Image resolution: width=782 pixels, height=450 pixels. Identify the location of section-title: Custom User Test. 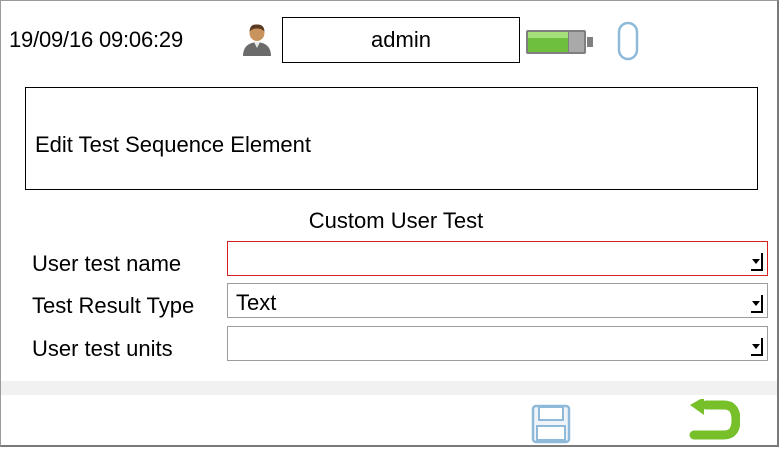
(396, 220).